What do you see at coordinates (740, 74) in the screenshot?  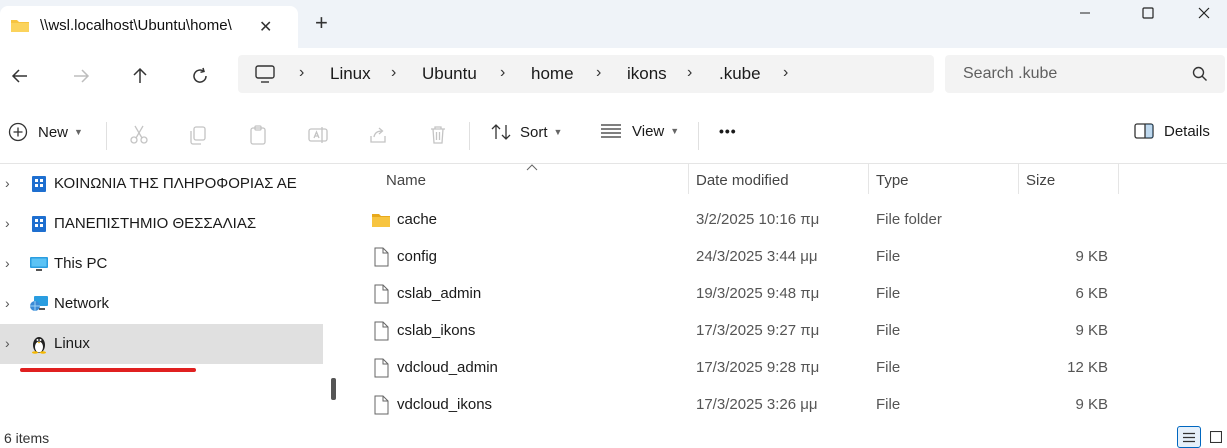 I see `breadcrumb-kube: .kube` at bounding box center [740, 74].